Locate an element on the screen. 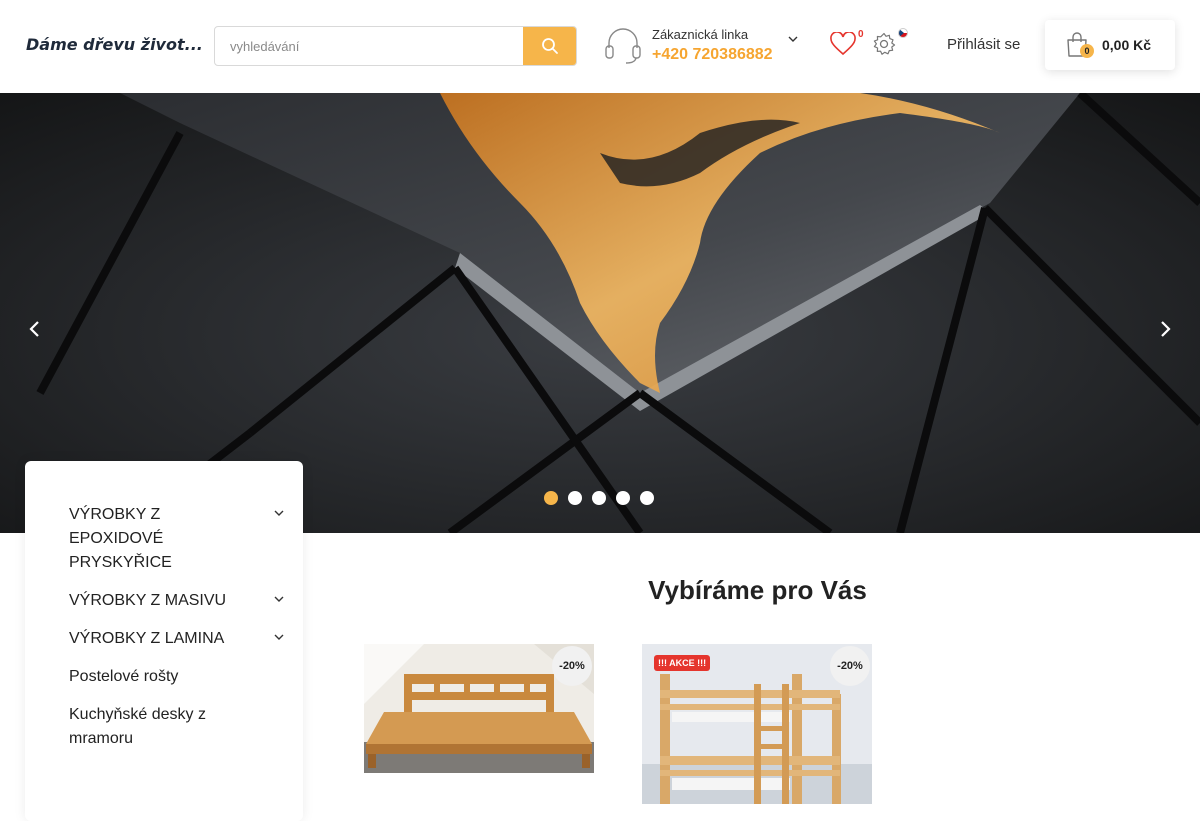 This screenshot has height=821, width=1200. wishlist-count: 0 is located at coordinates (861, 34).